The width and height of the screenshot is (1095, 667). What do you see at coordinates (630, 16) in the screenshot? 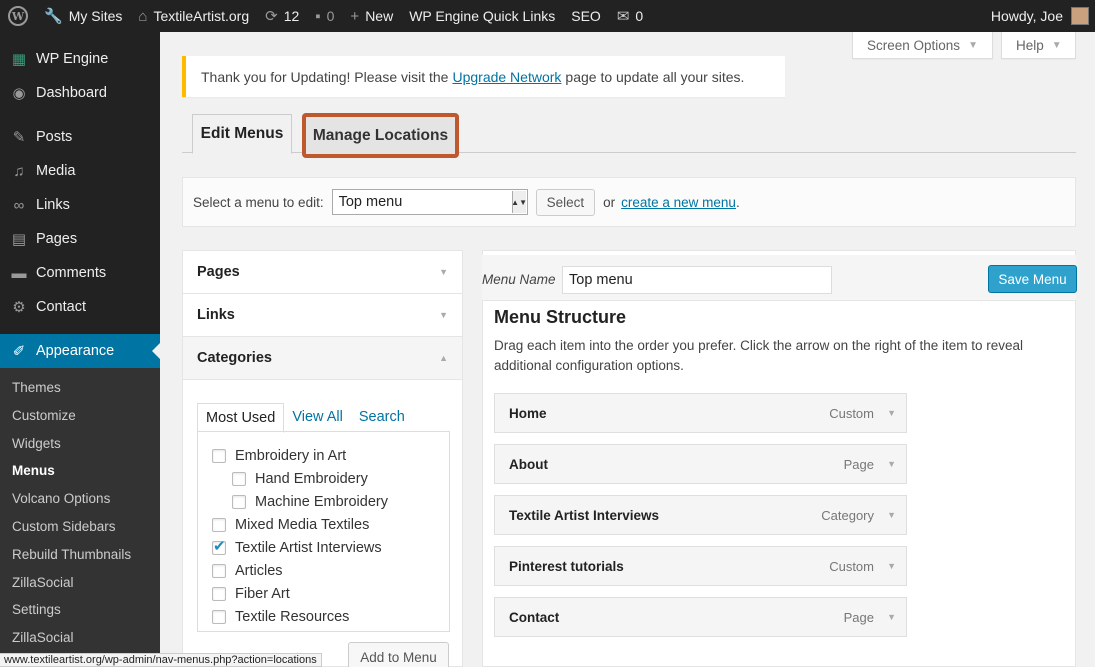
I see `messages-link: ✉ 0` at bounding box center [630, 16].